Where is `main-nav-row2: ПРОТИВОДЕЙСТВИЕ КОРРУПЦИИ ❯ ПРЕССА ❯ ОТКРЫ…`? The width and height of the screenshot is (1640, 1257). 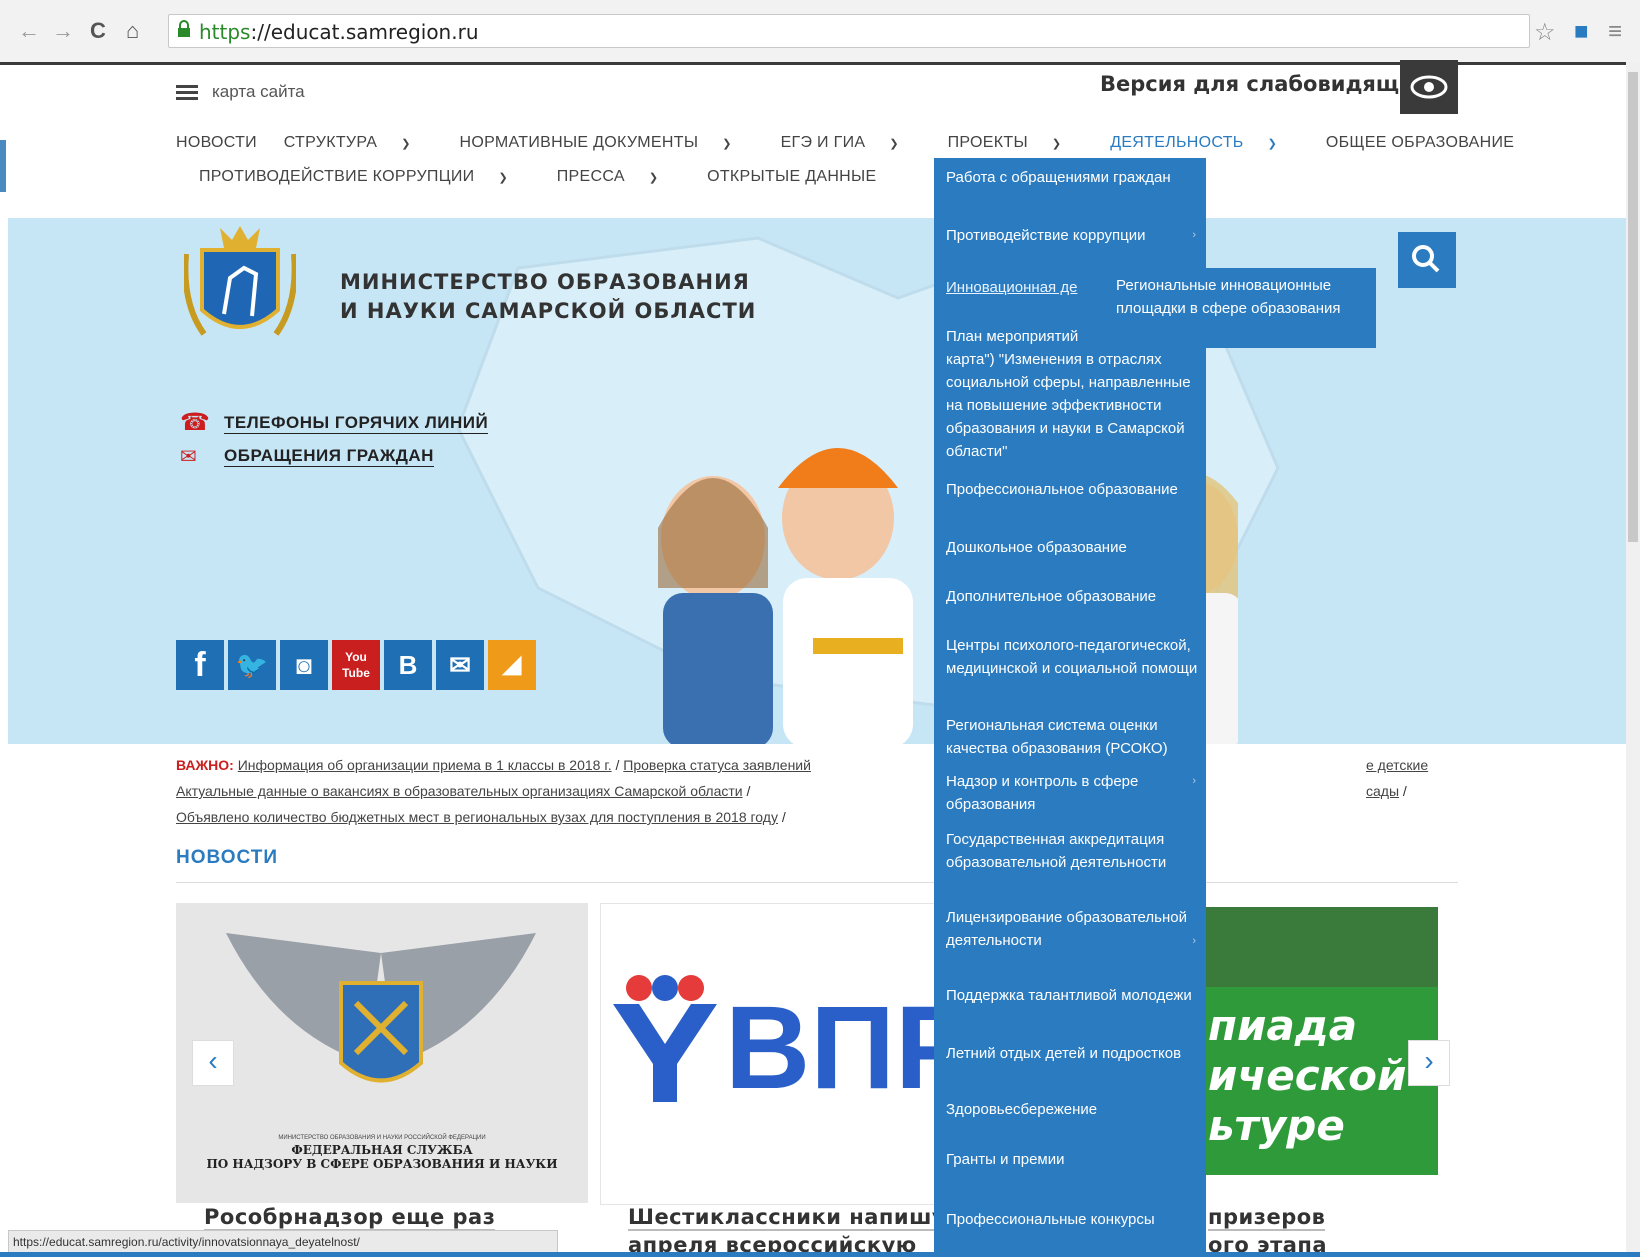 main-nav-row2: ПРОТИВОДЕЙСТВИЕ КОРРУПЦИИ ❯ ПРЕССА ❯ ОТКРЫ… is located at coordinates (548, 177).